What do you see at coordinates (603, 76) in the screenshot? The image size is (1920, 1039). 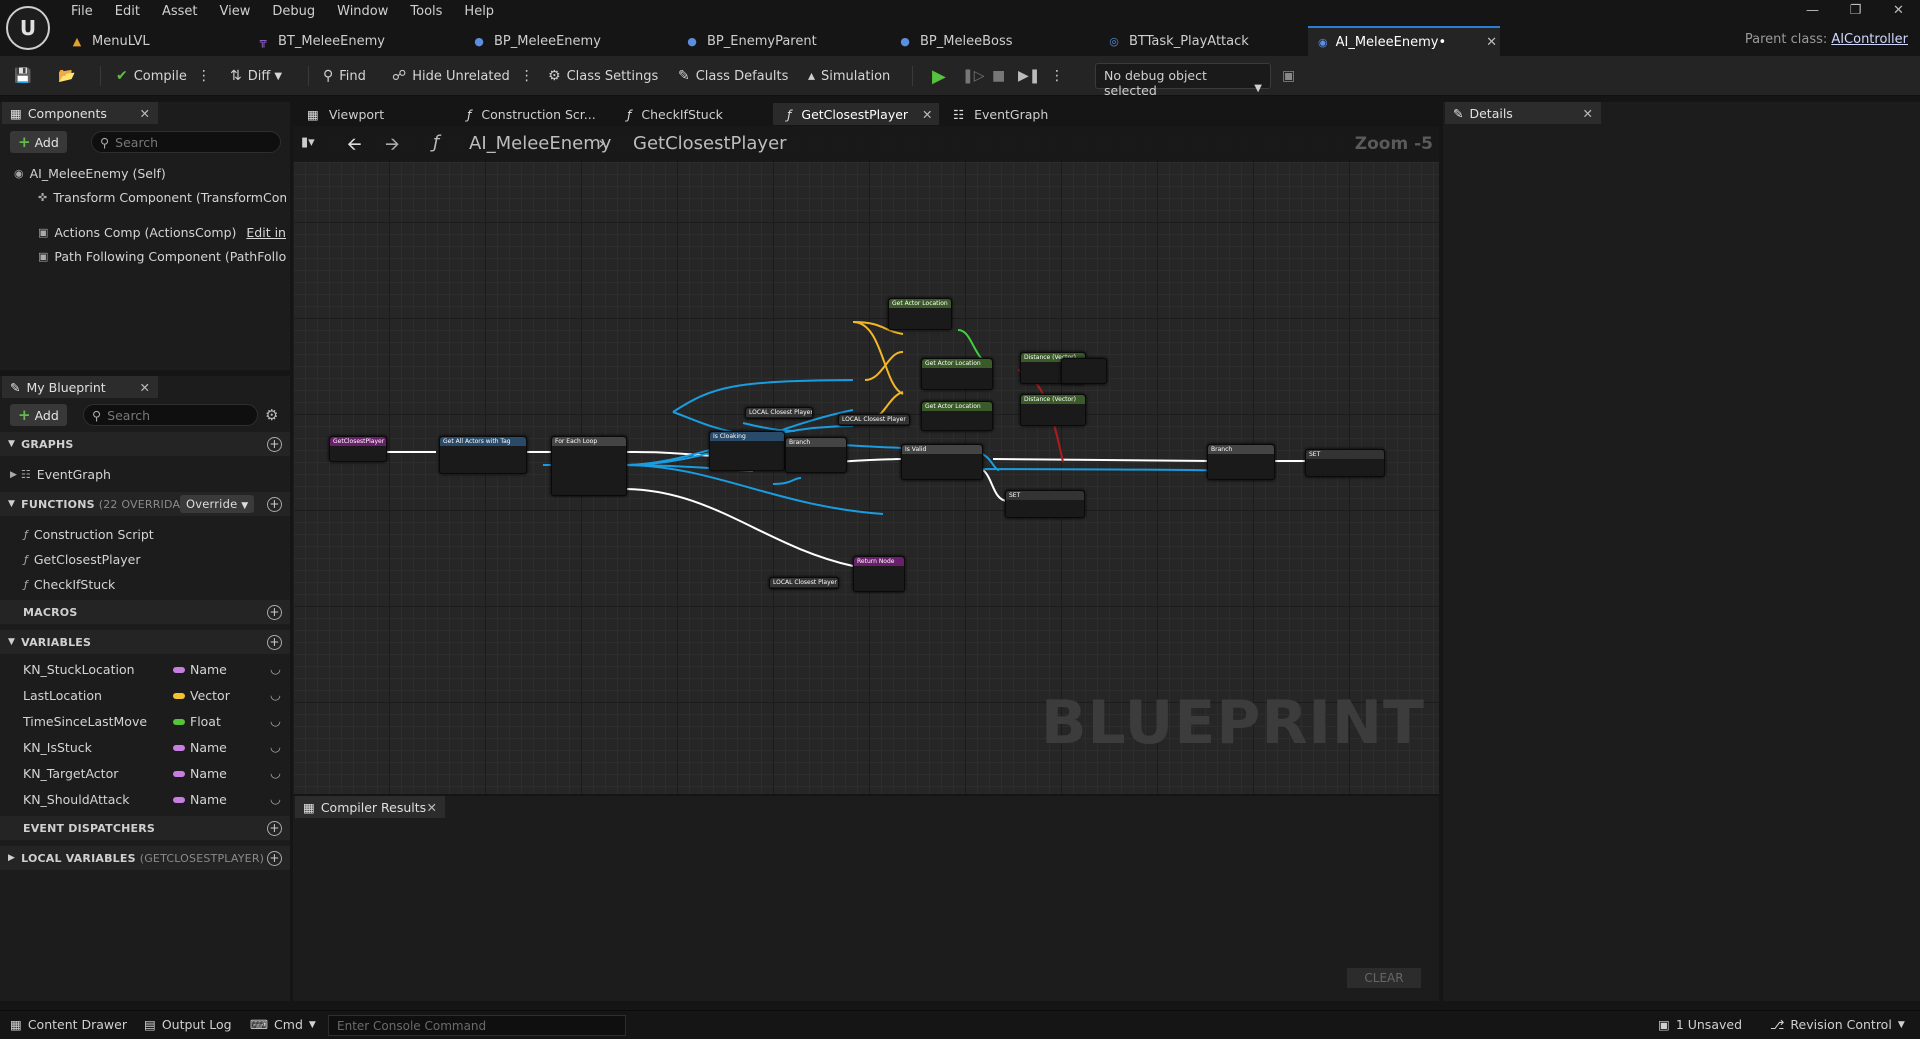 I see `class-settings-button: ⚙ Class Settings` at bounding box center [603, 76].